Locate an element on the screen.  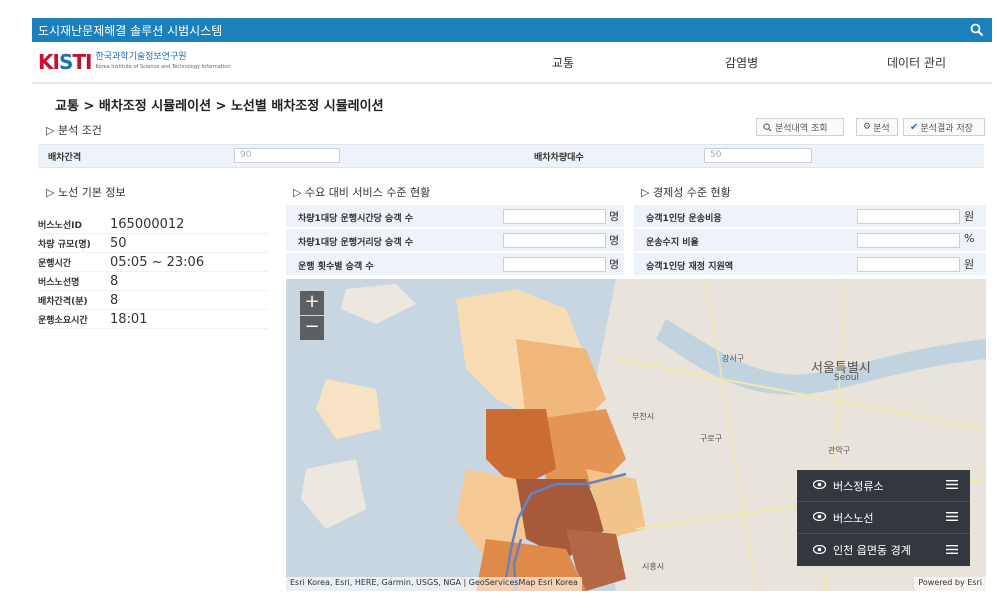
layer-item-incheon-boundaries: 인천 읍면동 경계 is located at coordinates (883, 550).